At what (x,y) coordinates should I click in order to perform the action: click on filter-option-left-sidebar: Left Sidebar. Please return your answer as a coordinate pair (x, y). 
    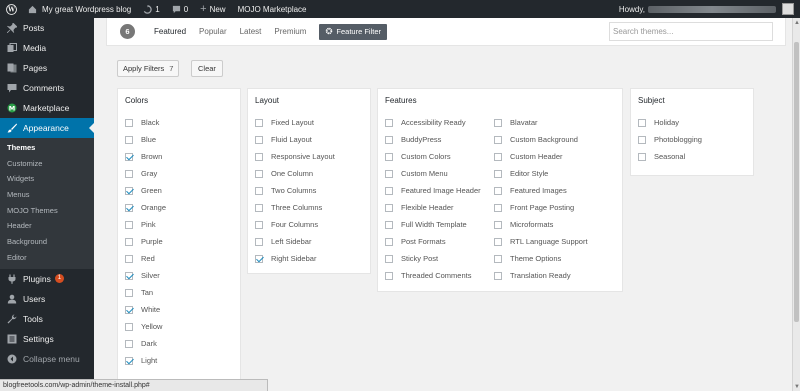
    Looking at the image, I should click on (309, 241).